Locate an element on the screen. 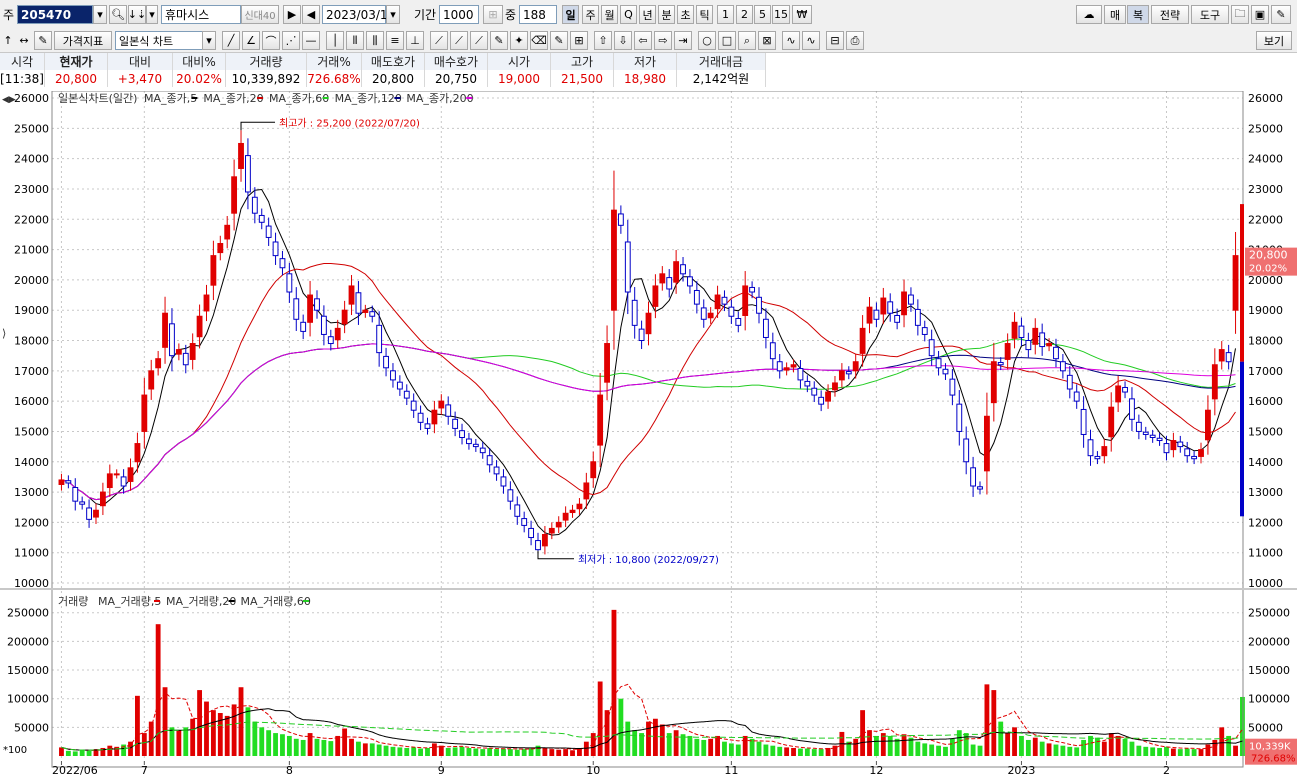 Image resolution: width=1297 pixels, height=778 pixels. tools-button: 도구 is located at coordinates (1210, 14).